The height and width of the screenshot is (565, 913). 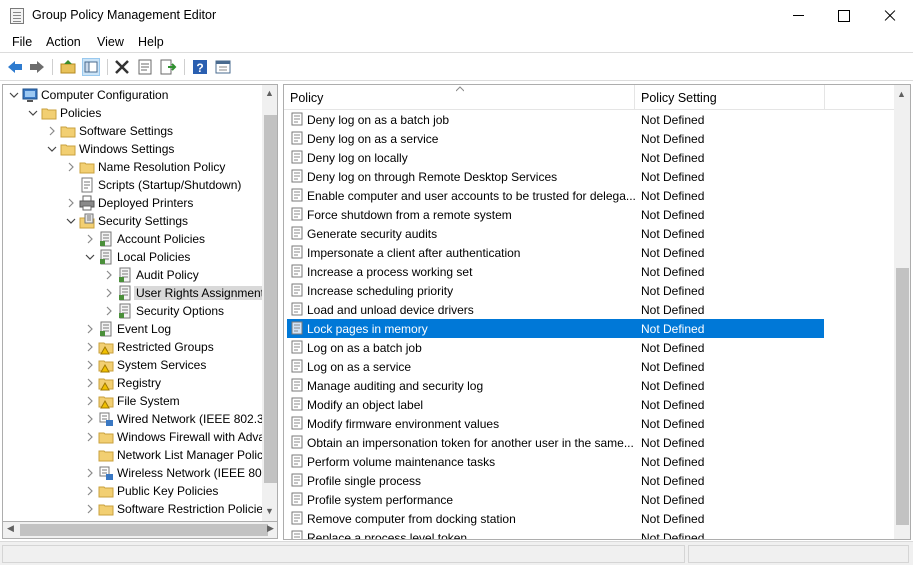 What do you see at coordinates (223, 67) in the screenshot?
I see `filter-icon` at bounding box center [223, 67].